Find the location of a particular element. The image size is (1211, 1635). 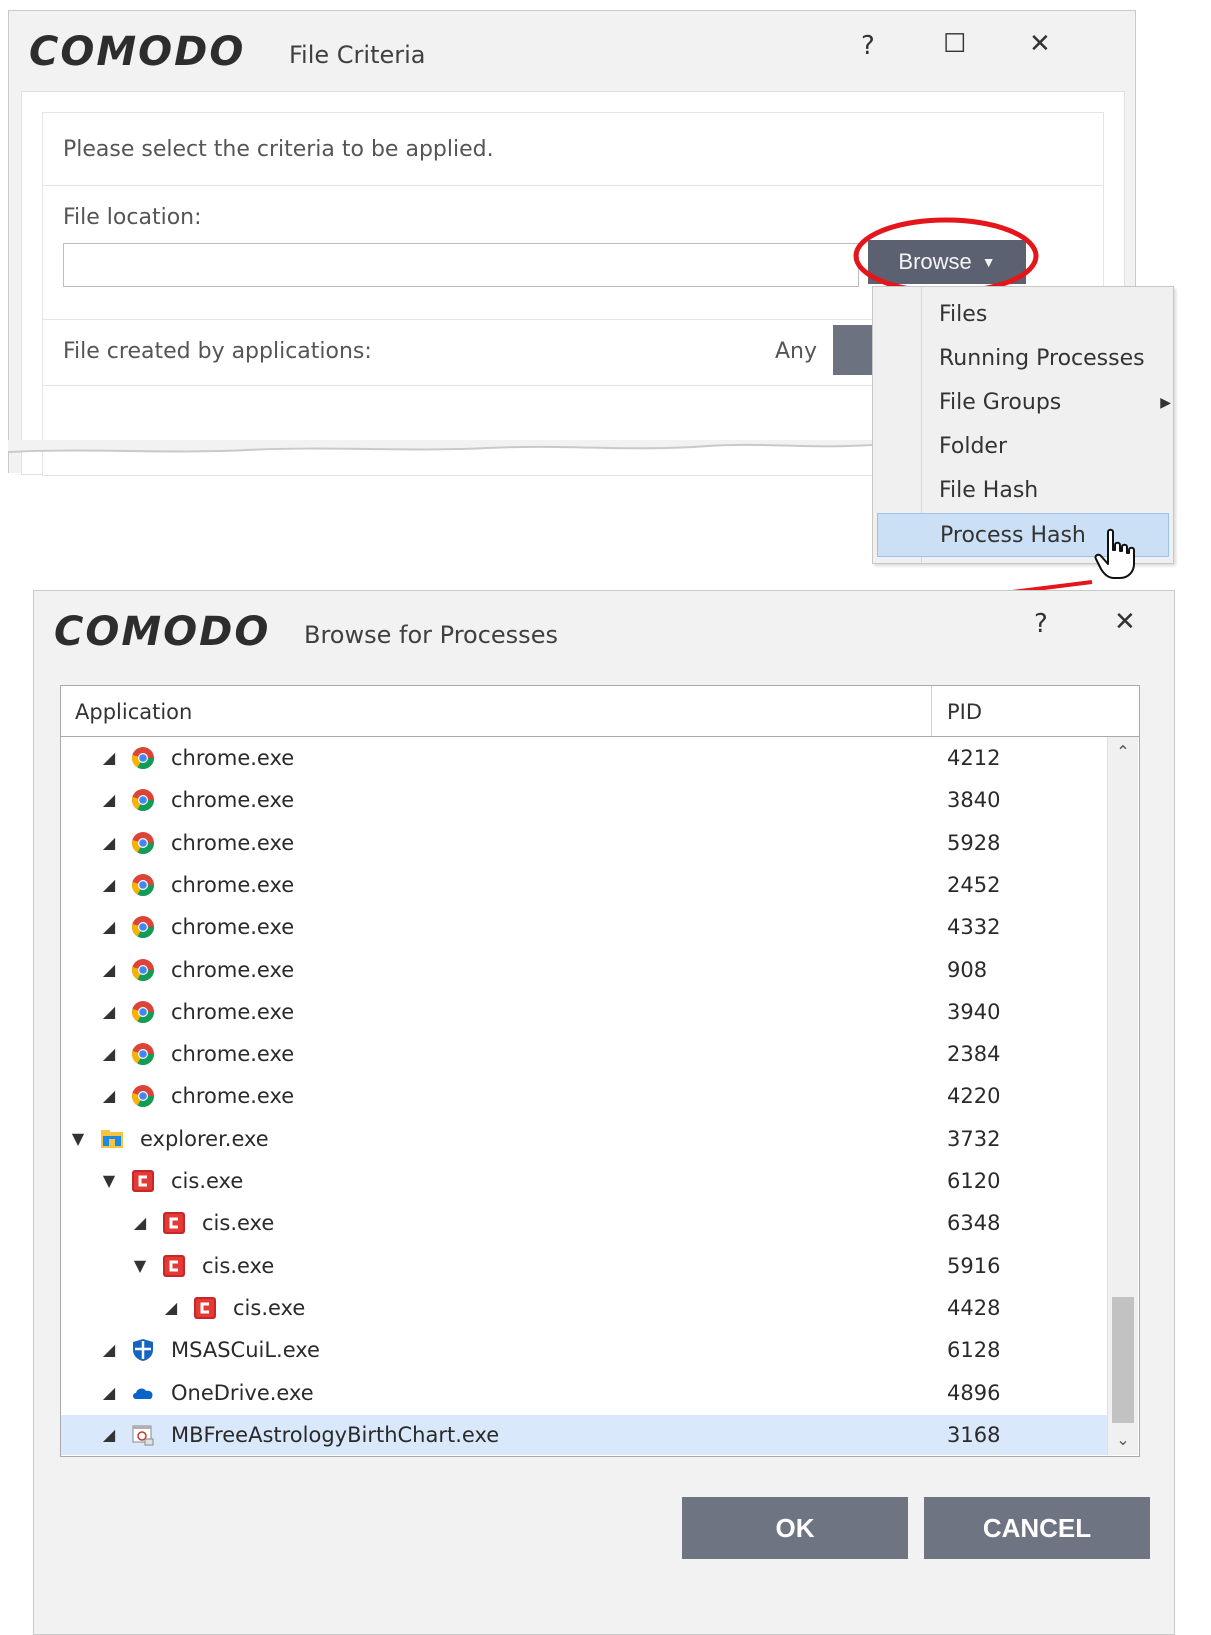

app-icon is located at coordinates (143, 1435).